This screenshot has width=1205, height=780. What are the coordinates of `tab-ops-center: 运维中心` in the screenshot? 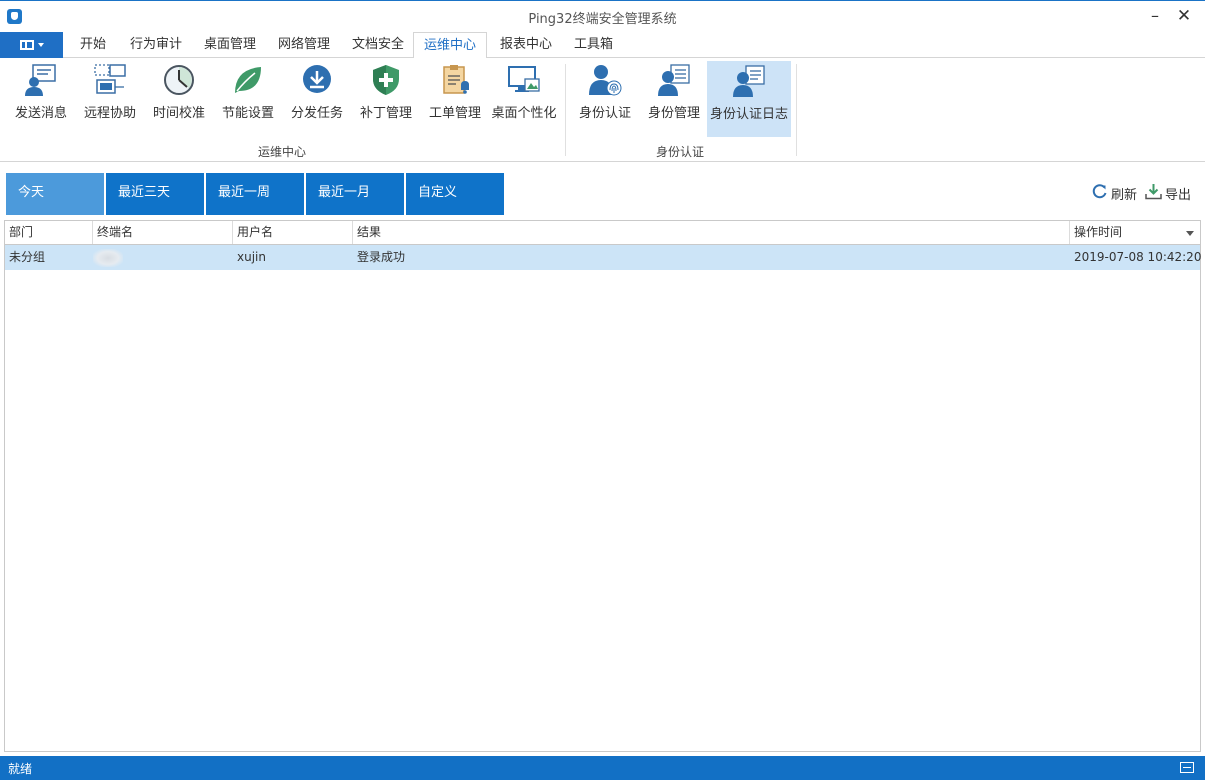 It's located at (450, 45).